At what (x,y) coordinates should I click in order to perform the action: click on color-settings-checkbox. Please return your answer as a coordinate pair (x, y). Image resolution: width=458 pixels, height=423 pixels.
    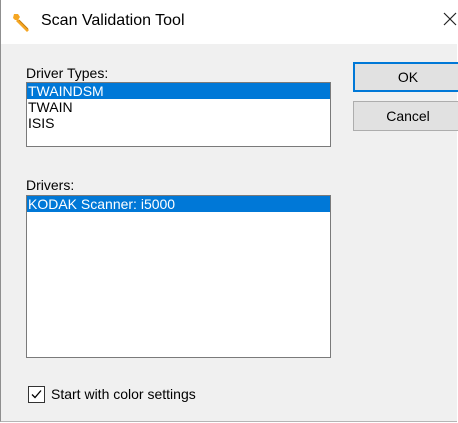
    Looking at the image, I should click on (36, 394).